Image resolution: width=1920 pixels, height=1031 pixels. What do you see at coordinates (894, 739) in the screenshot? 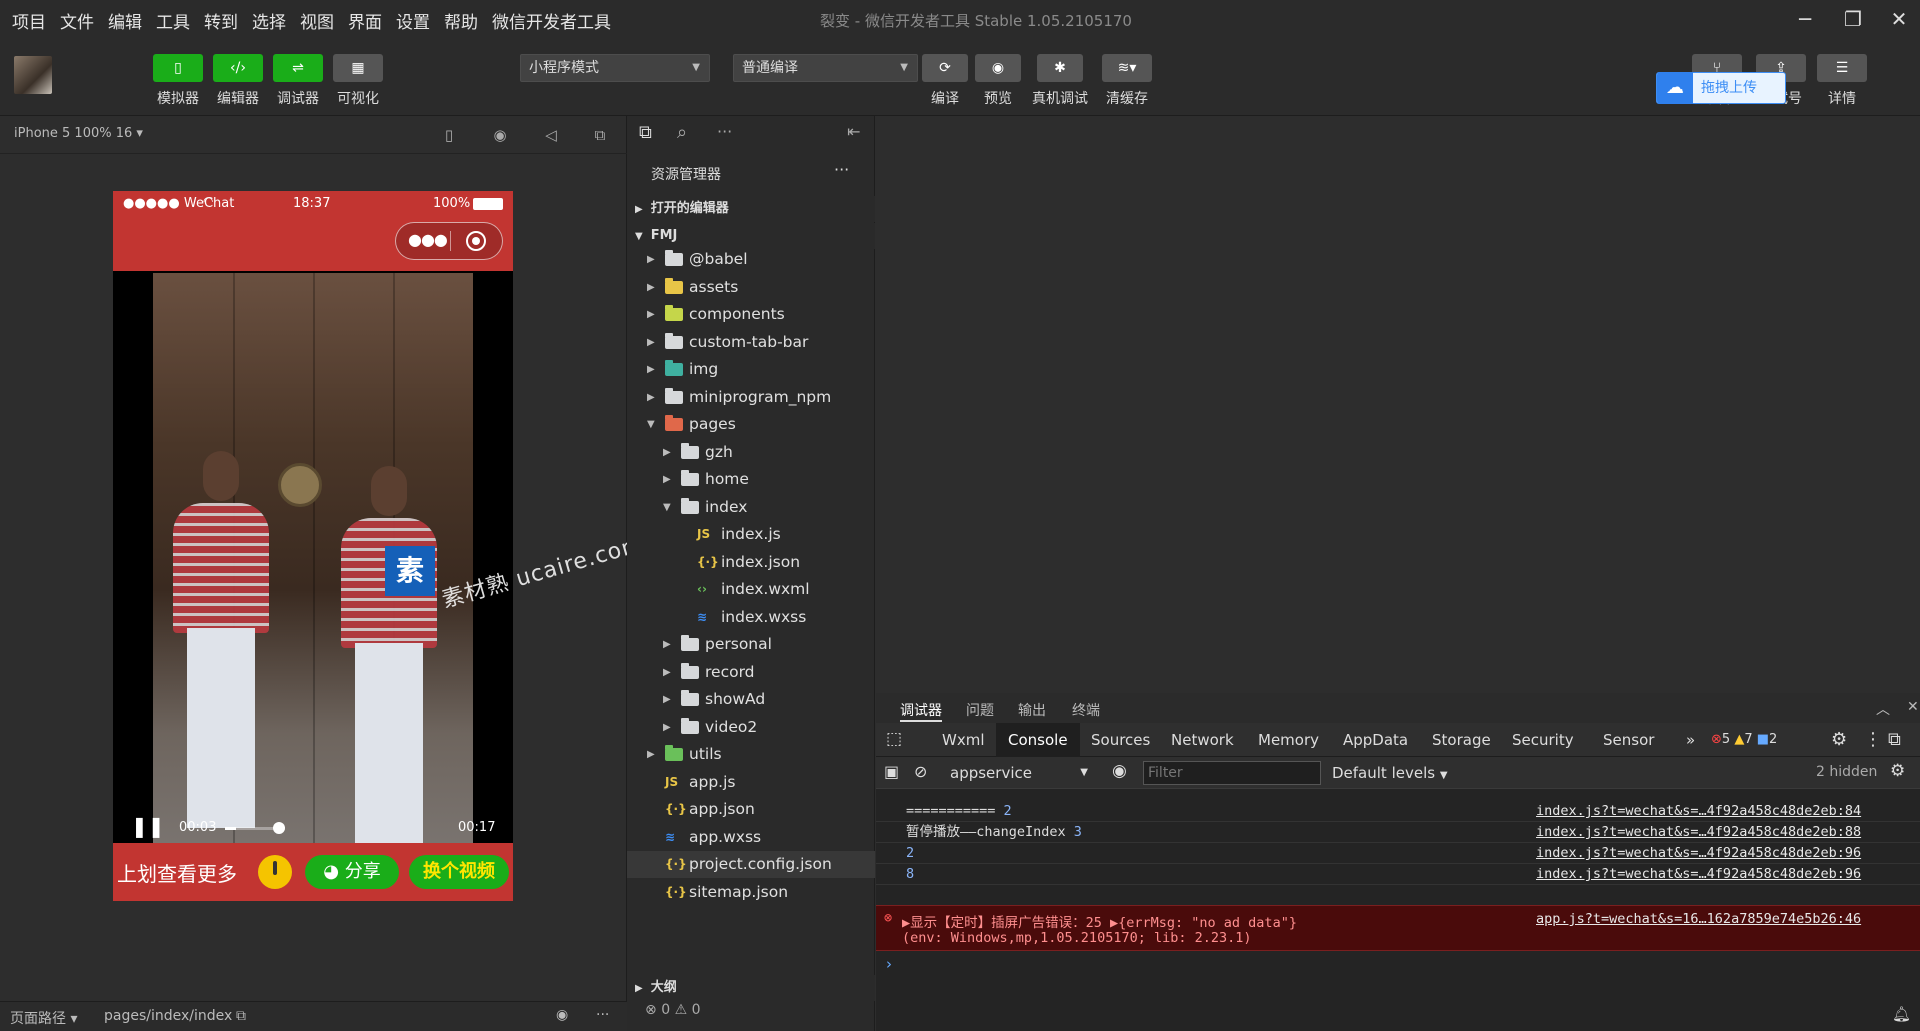
I see `inspect-element-icon: ⬚` at bounding box center [894, 739].